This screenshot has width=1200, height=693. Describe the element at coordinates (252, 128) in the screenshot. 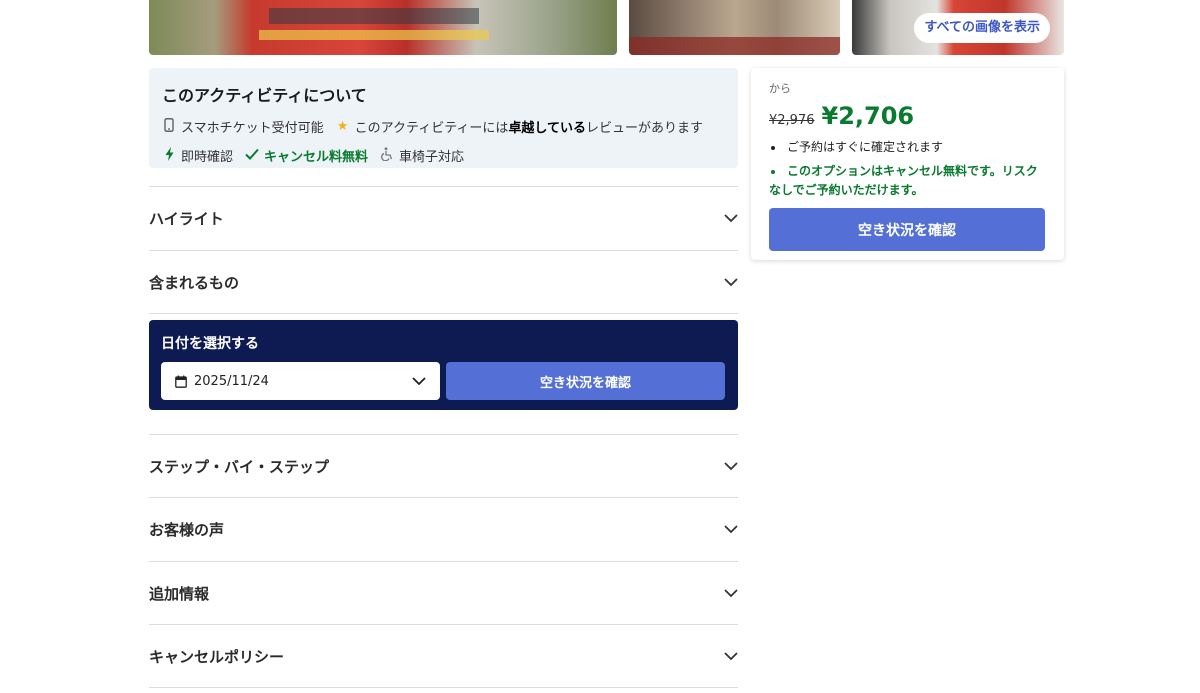

I see `feature-text: スマホチケット受付可能` at that location.